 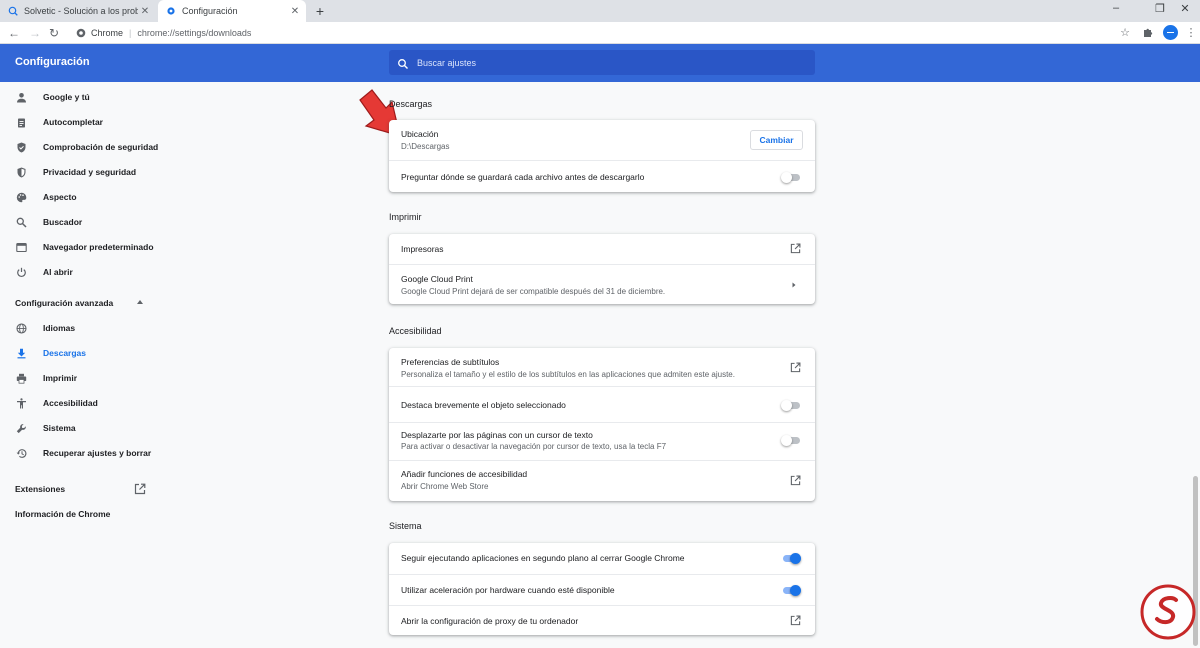 What do you see at coordinates (98, 247) in the screenshot?
I see `sidebar-item-label: Navegador predeterminado` at bounding box center [98, 247].